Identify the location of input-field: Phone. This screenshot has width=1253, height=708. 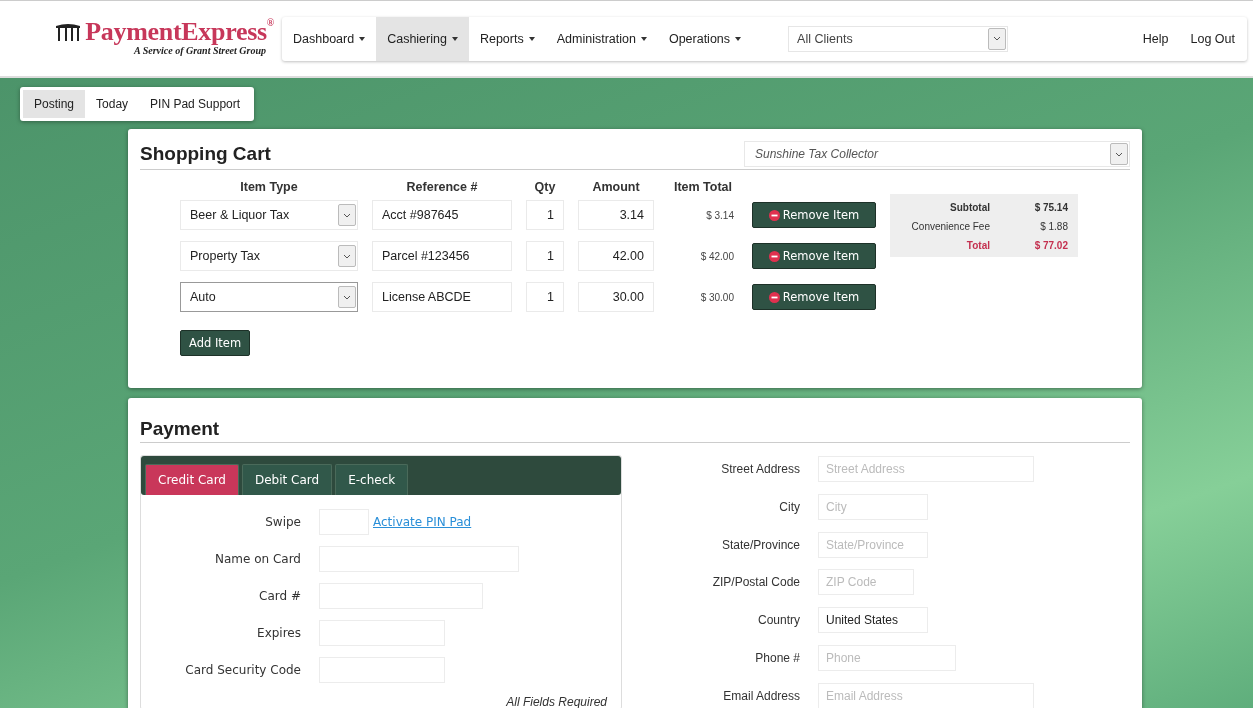
(887, 658).